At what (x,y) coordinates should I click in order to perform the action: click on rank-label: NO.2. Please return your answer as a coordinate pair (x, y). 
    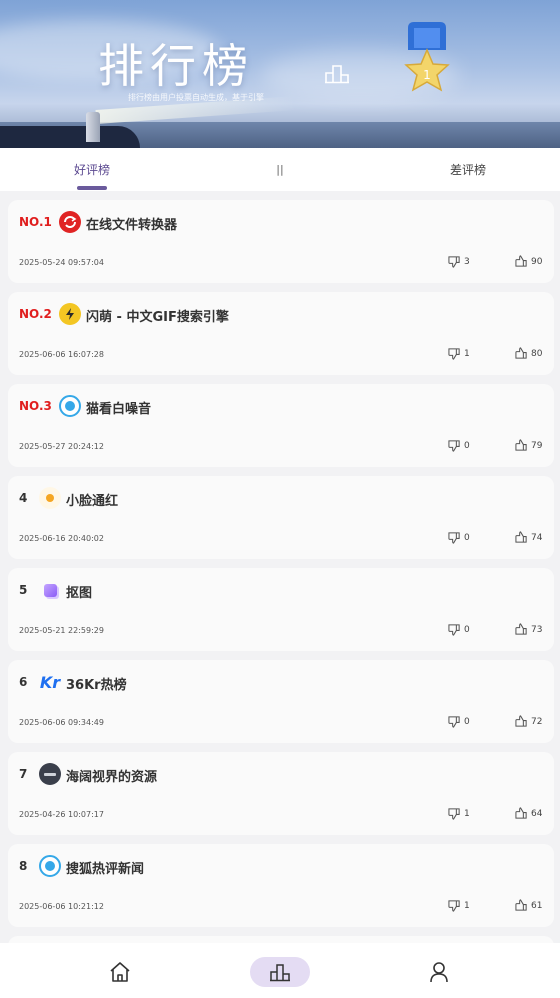
    Looking at the image, I should click on (35, 314).